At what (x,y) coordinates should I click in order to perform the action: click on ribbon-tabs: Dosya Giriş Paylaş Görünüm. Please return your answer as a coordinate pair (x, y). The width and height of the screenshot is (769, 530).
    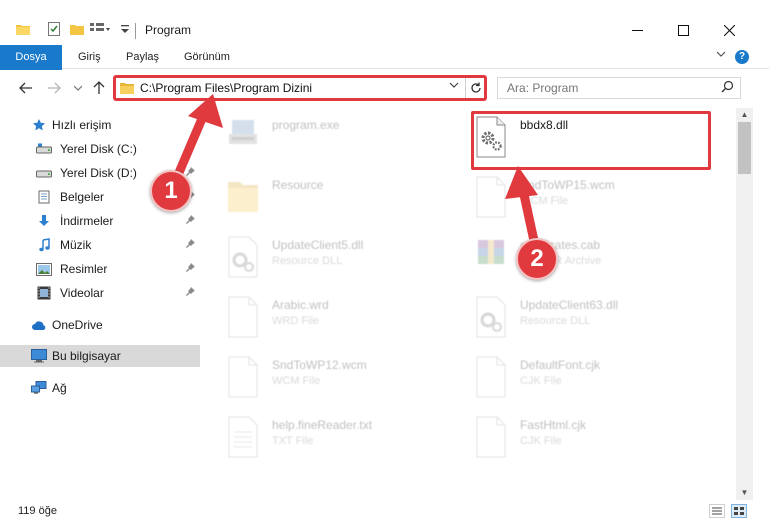
    Looking at the image, I should click on (384, 73).